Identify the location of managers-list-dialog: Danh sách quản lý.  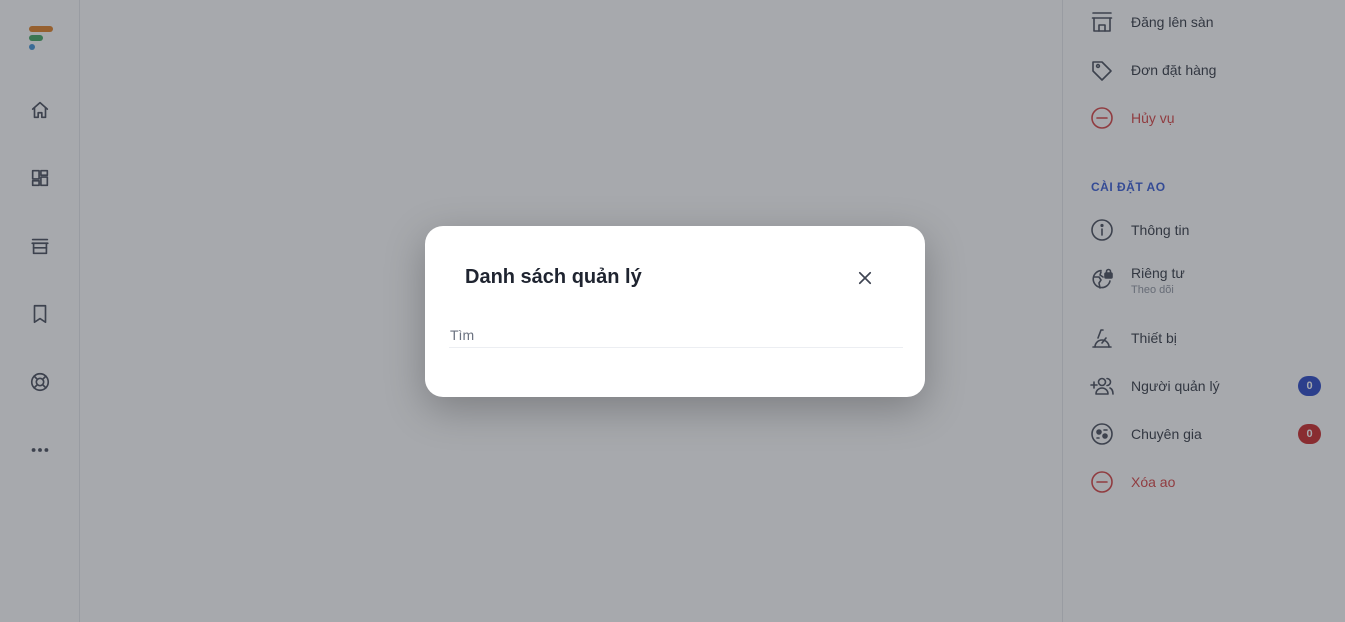
(675, 311).